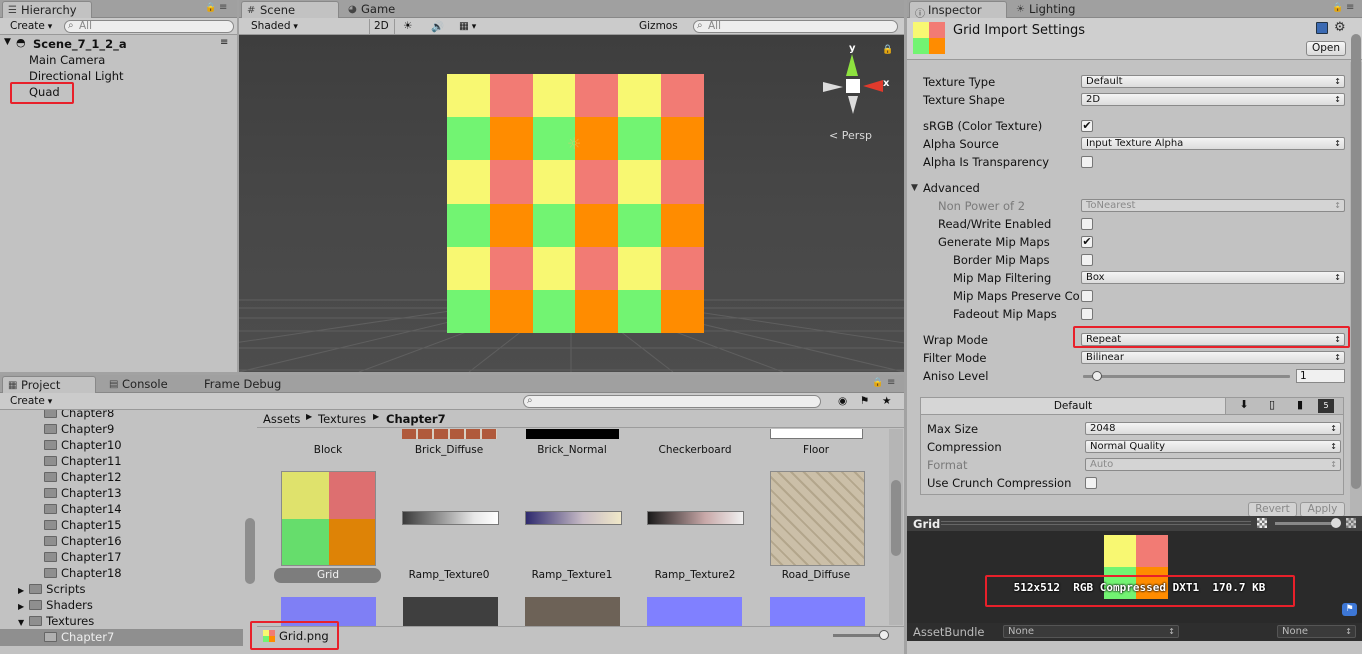 The height and width of the screenshot is (654, 1362). Describe the element at coordinates (56, 621) in the screenshot. I see `folder-textures: ▼ Textures` at that location.